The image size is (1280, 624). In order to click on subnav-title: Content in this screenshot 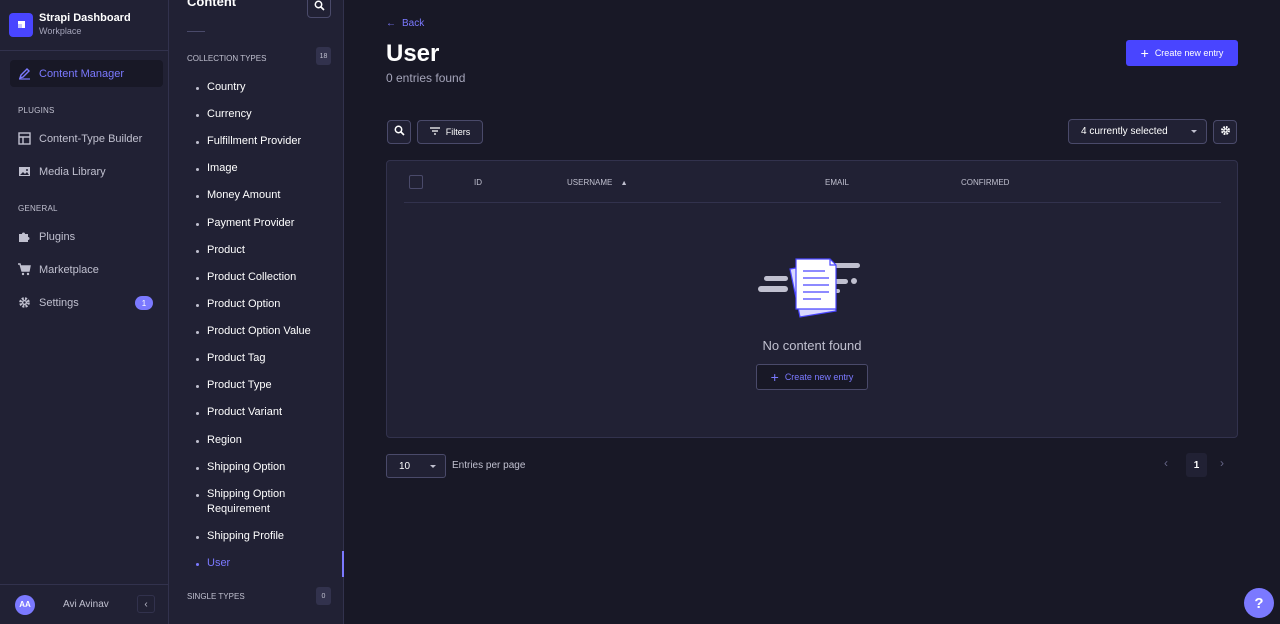, I will do `click(212, 4)`.